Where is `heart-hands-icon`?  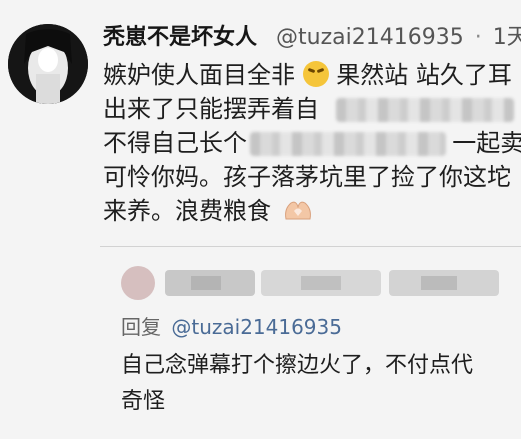
heart-hands-icon is located at coordinates (298, 213).